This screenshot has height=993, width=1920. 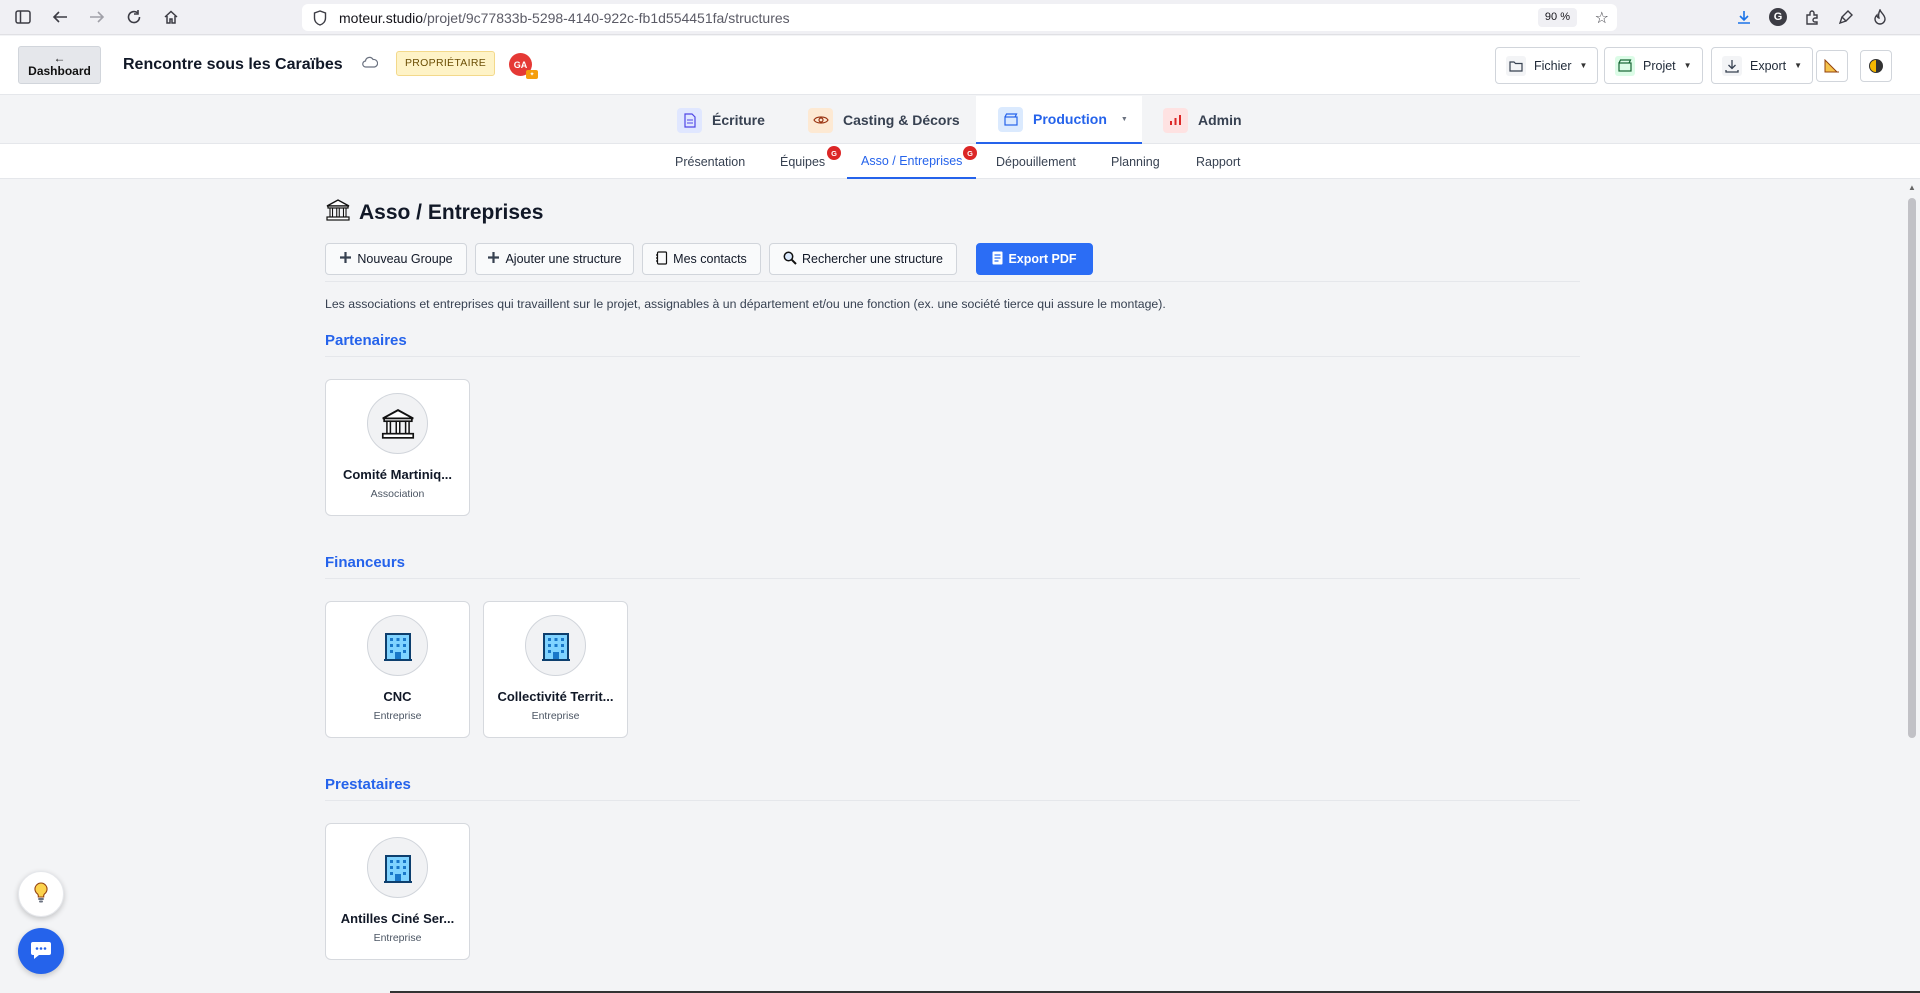 I want to click on notification-badge: G, so click(x=970, y=153).